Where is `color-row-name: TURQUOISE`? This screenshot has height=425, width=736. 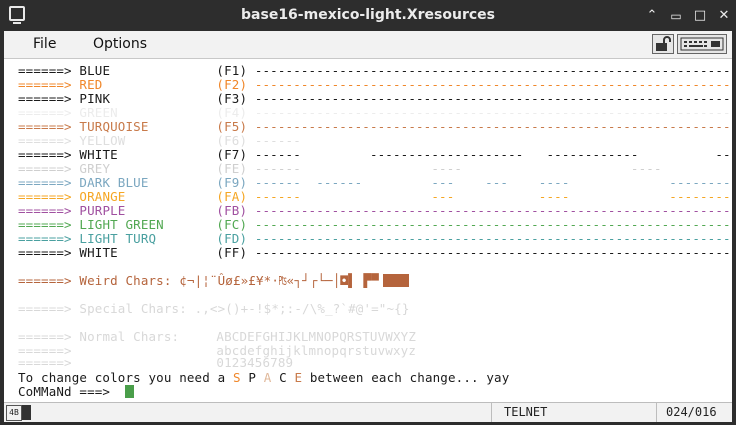 color-row-name: TURQUOISE is located at coordinates (114, 126).